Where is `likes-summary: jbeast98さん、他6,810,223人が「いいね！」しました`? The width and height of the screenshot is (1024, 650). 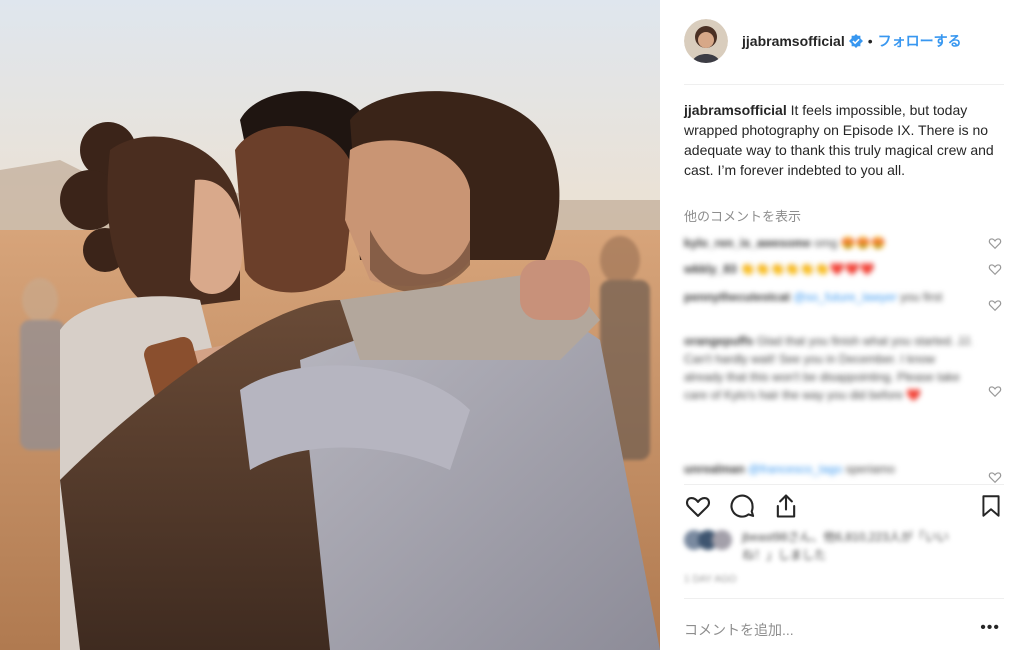 likes-summary: jbeast98さん、他6,810,223人が「いいね！」しました is located at coordinates (834, 548).